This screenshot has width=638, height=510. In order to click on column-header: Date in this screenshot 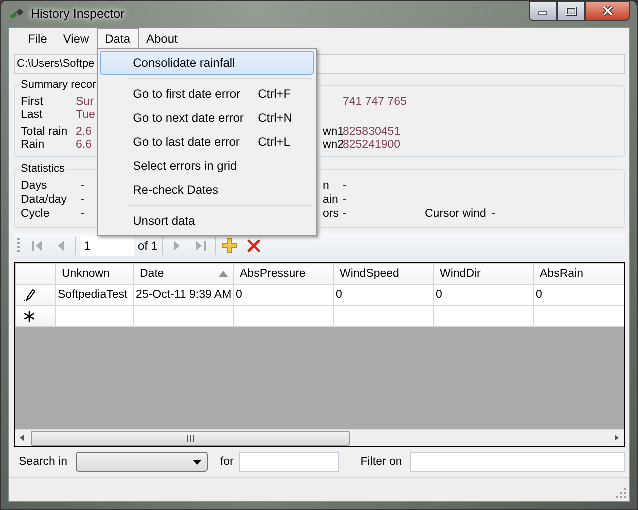, I will do `click(184, 274)`.